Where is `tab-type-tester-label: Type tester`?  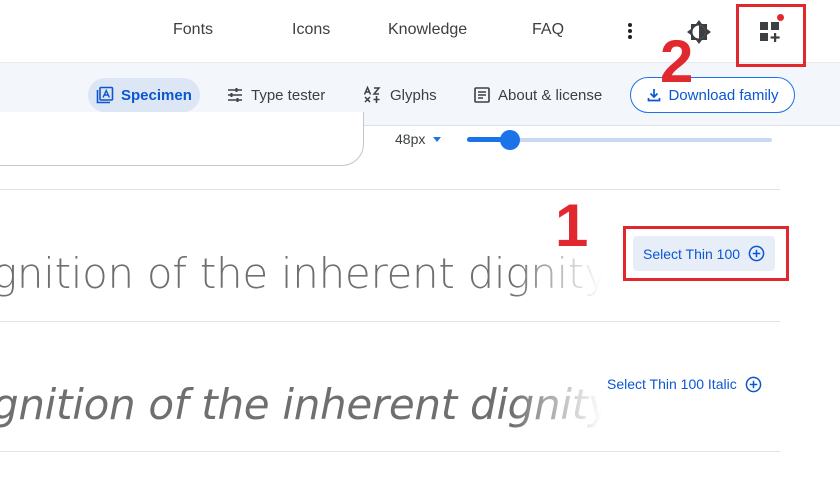
tab-type-tester-label: Type tester is located at coordinates (288, 95).